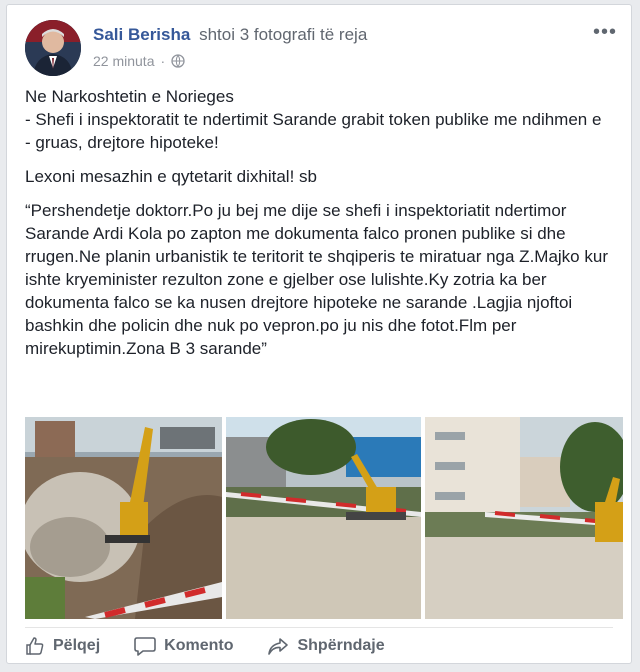 Image resolution: width=640 pixels, height=672 pixels. I want to click on actions-divider, so click(319, 627).